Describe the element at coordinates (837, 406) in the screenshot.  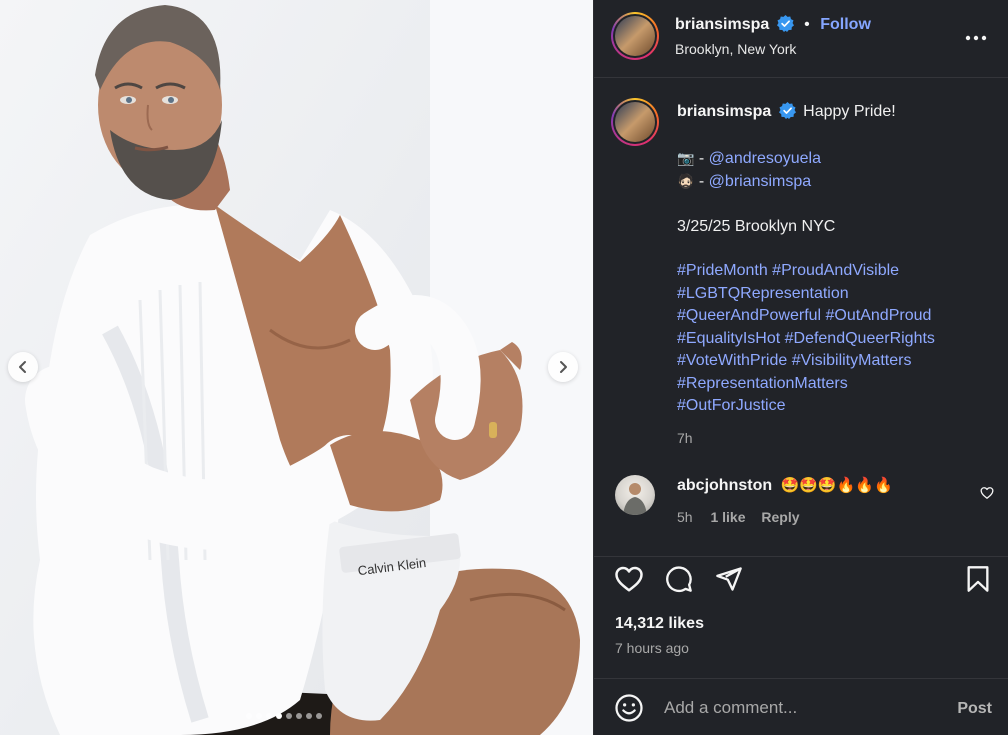
I see `hashtag-line: #OutForJustice` at that location.